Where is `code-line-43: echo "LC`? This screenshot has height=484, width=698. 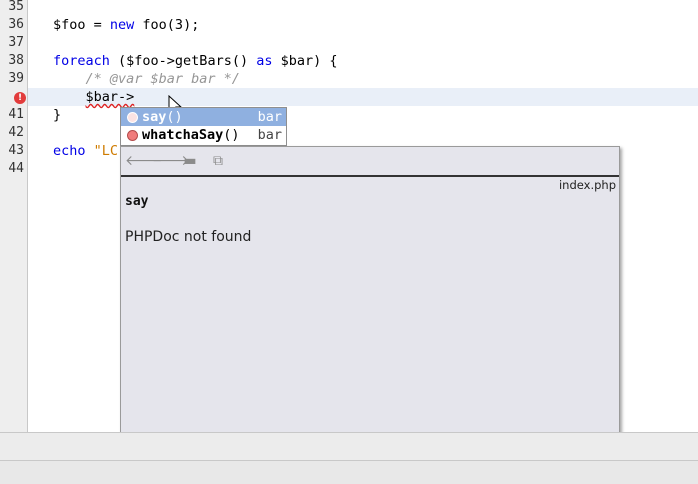 code-line-43: echo "LC is located at coordinates (86, 151).